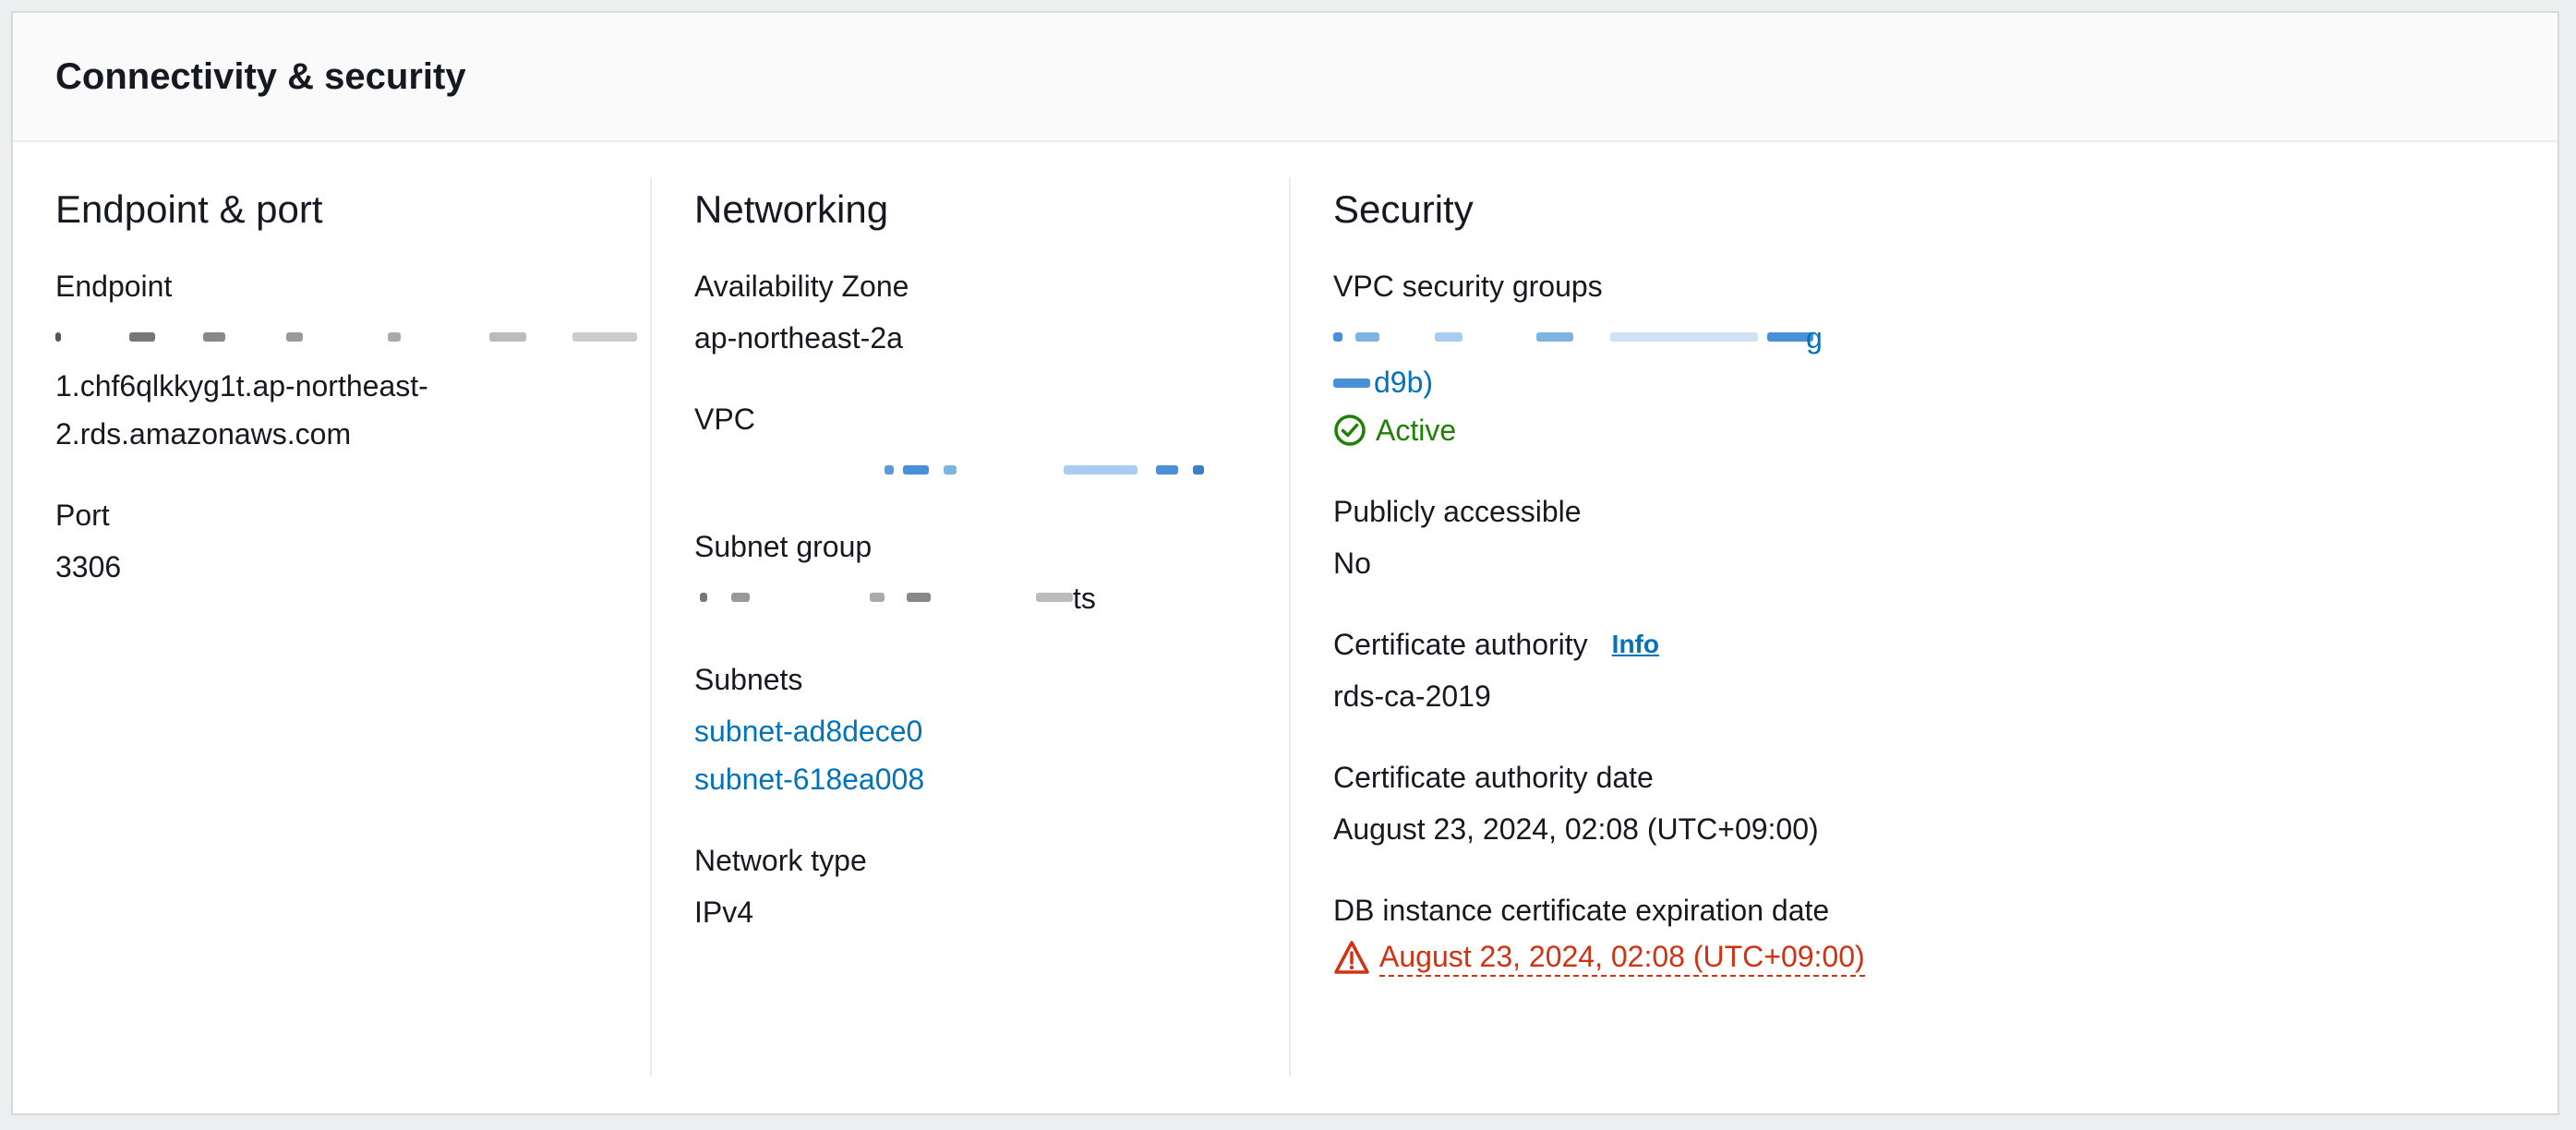 The height and width of the screenshot is (1130, 2576). I want to click on endpoint-value-line3: 2.rds.amazonaws.com, so click(203, 434).